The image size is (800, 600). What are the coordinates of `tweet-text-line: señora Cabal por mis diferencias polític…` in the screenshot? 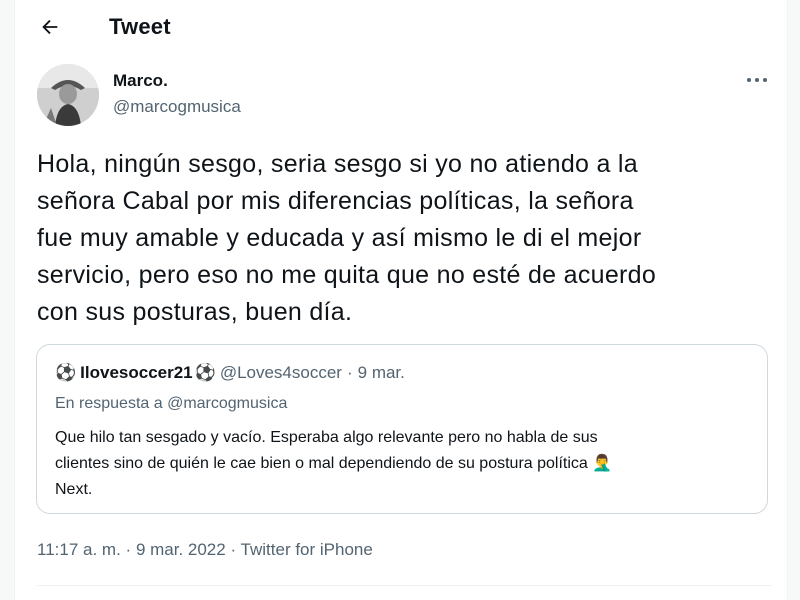 It's located at (335, 201).